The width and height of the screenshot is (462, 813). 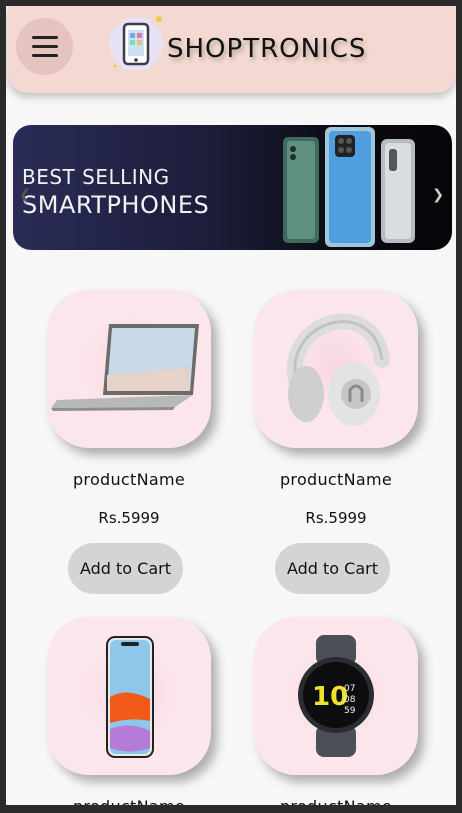 I want to click on menu-button, so click(x=44, y=46).